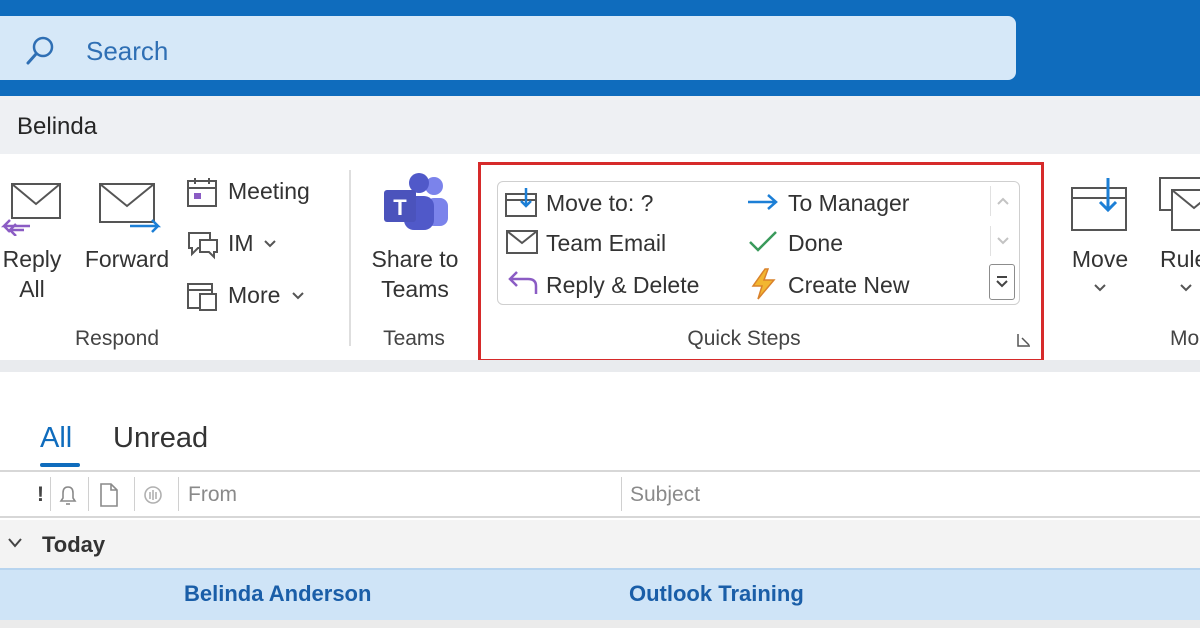 This screenshot has height=628, width=1200. I want to click on quick-step-create-new: Create New, so click(846, 285).